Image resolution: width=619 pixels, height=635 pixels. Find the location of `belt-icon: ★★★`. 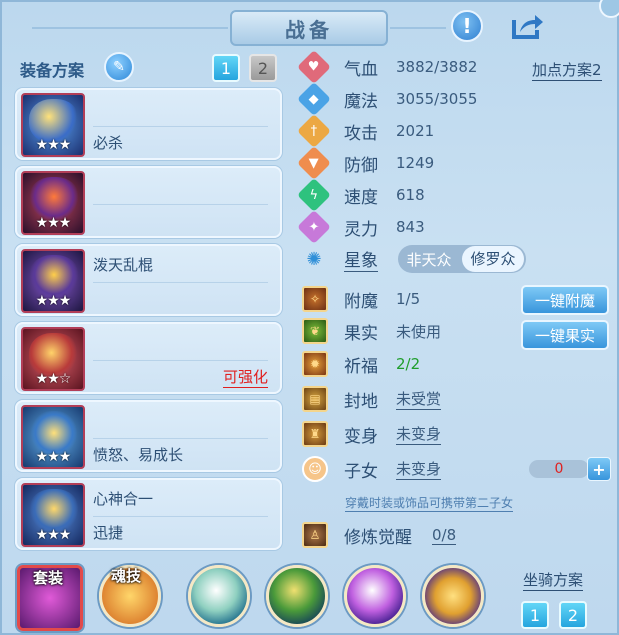

belt-icon: ★★★ is located at coordinates (53, 437).